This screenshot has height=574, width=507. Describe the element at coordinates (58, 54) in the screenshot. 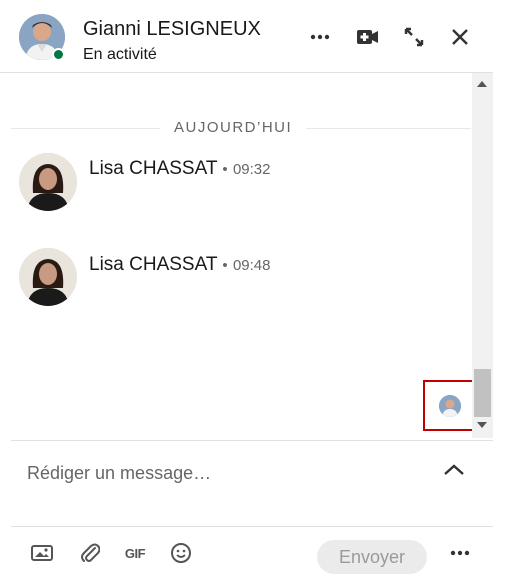

I see `online-status-indicator` at that location.